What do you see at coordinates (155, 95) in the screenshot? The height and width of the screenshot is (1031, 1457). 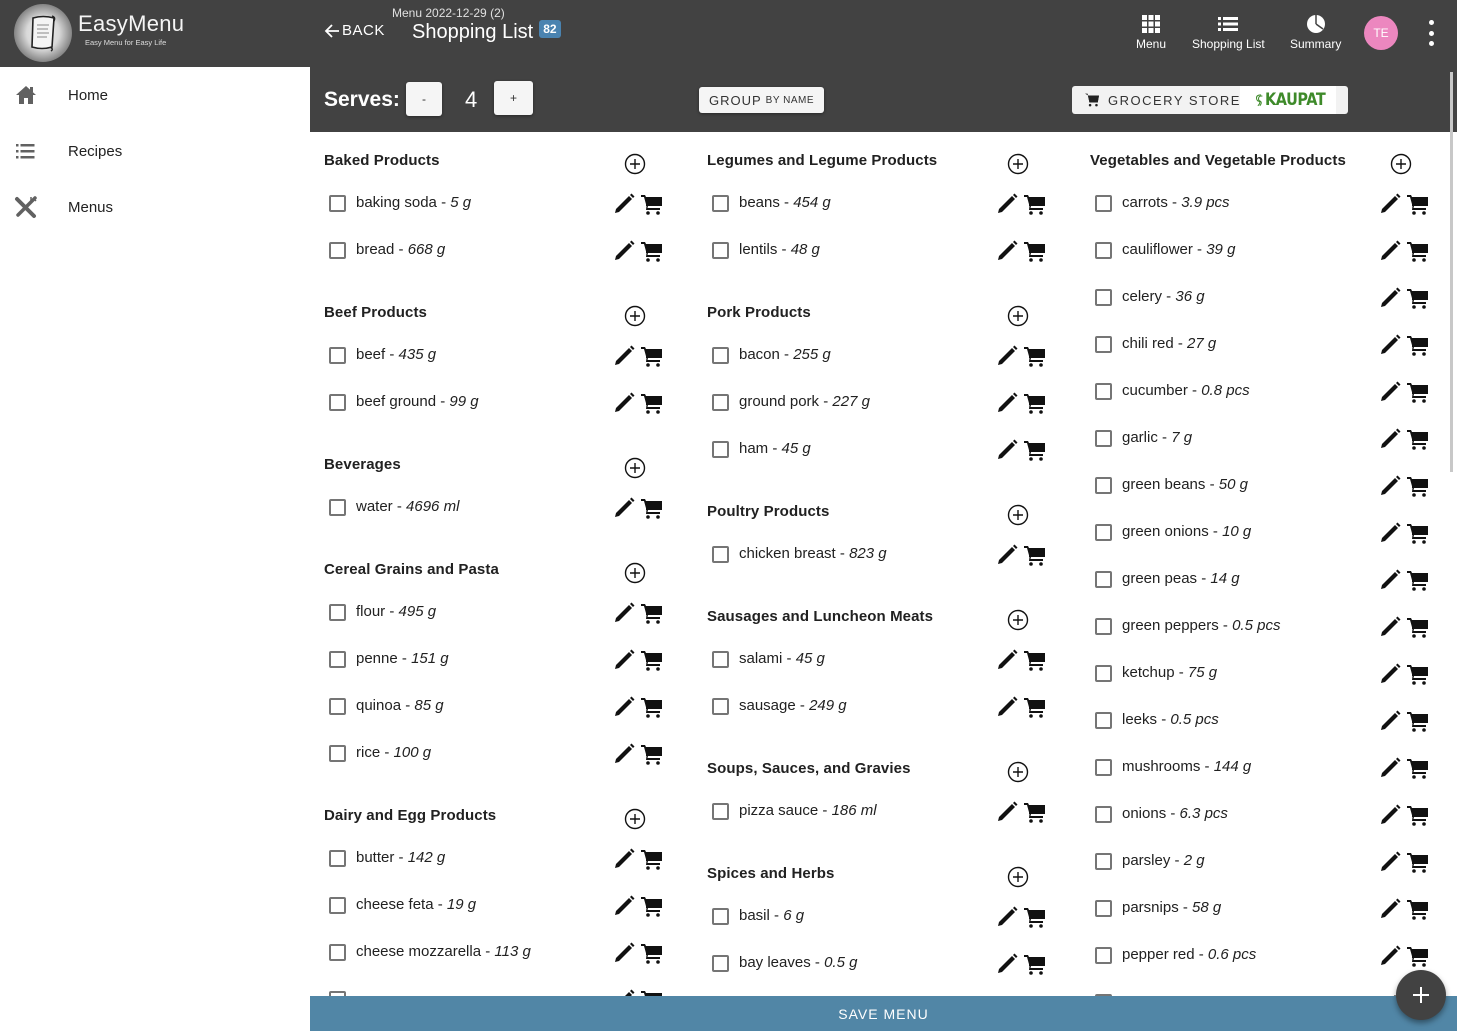 I see `sidebar-item-home: Home` at bounding box center [155, 95].